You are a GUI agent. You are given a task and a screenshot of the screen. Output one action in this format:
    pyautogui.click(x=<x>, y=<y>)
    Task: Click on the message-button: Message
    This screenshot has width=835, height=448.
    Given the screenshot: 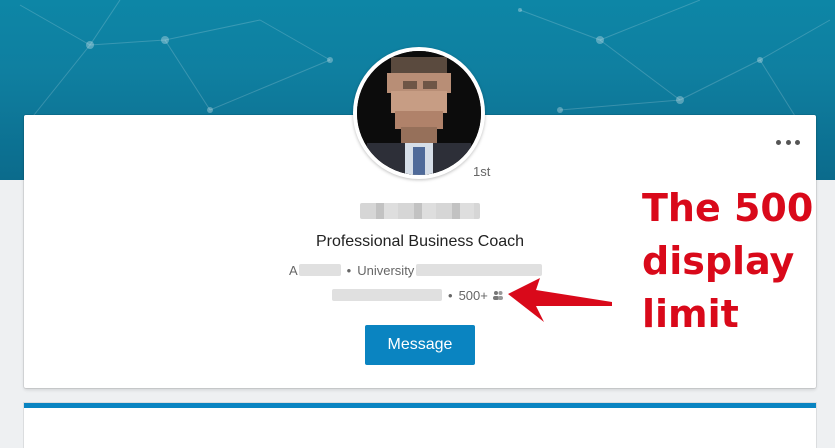 What is the action you would take?
    pyautogui.click(x=420, y=345)
    